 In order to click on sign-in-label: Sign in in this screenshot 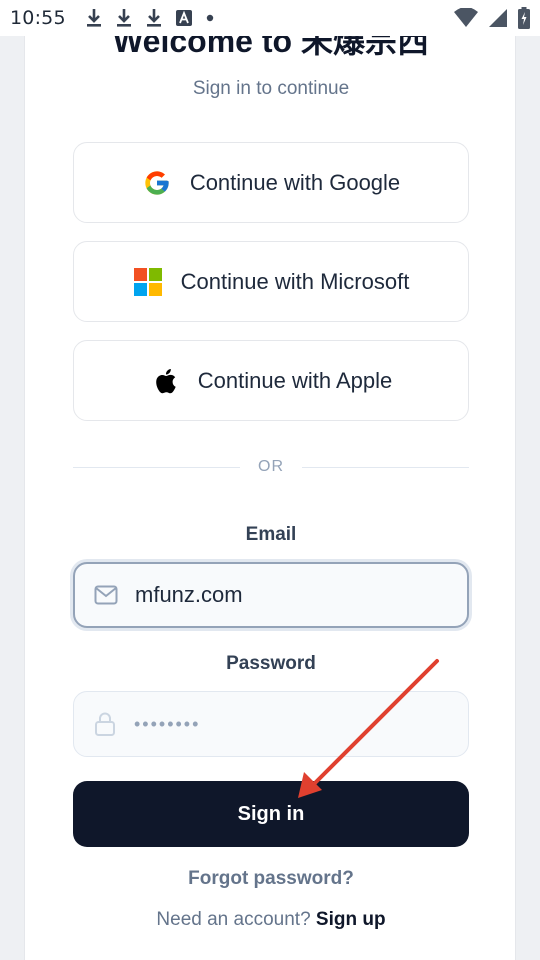, I will do `click(271, 813)`.